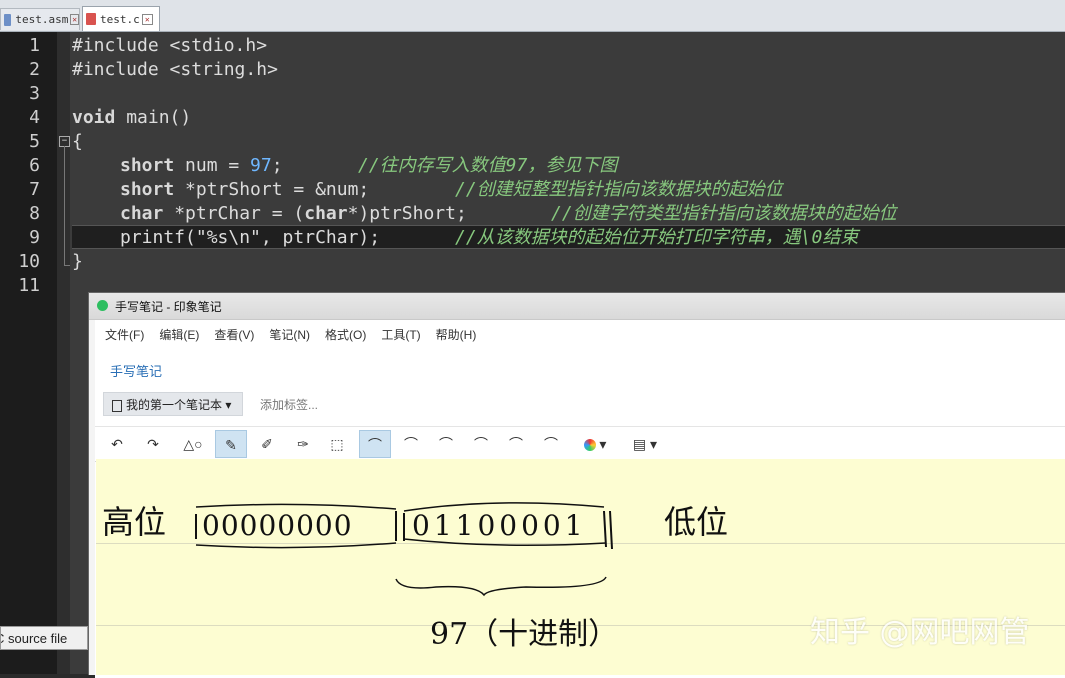  Describe the element at coordinates (577, 306) in the screenshot. I see `window-title-bar: 手写笔记 - 印象笔记` at that location.